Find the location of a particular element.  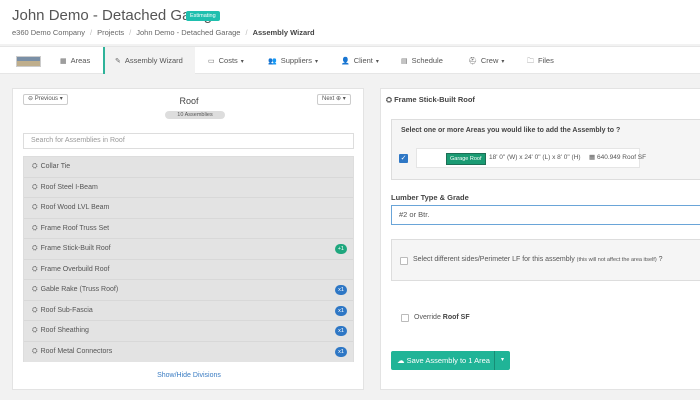

list-item: ⛭ Frame Roof Truss Set is located at coordinates (188, 228).